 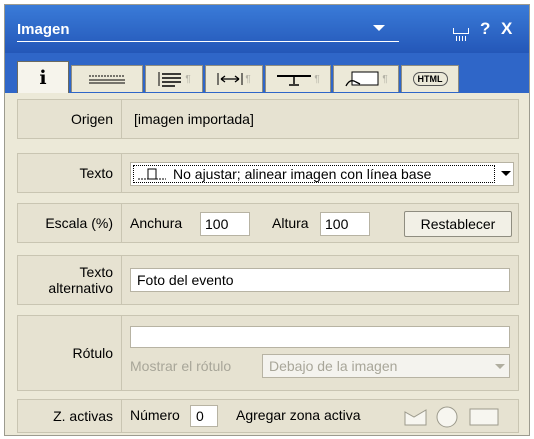 What do you see at coordinates (485, 29) in the screenshot?
I see `help-button: ?` at bounding box center [485, 29].